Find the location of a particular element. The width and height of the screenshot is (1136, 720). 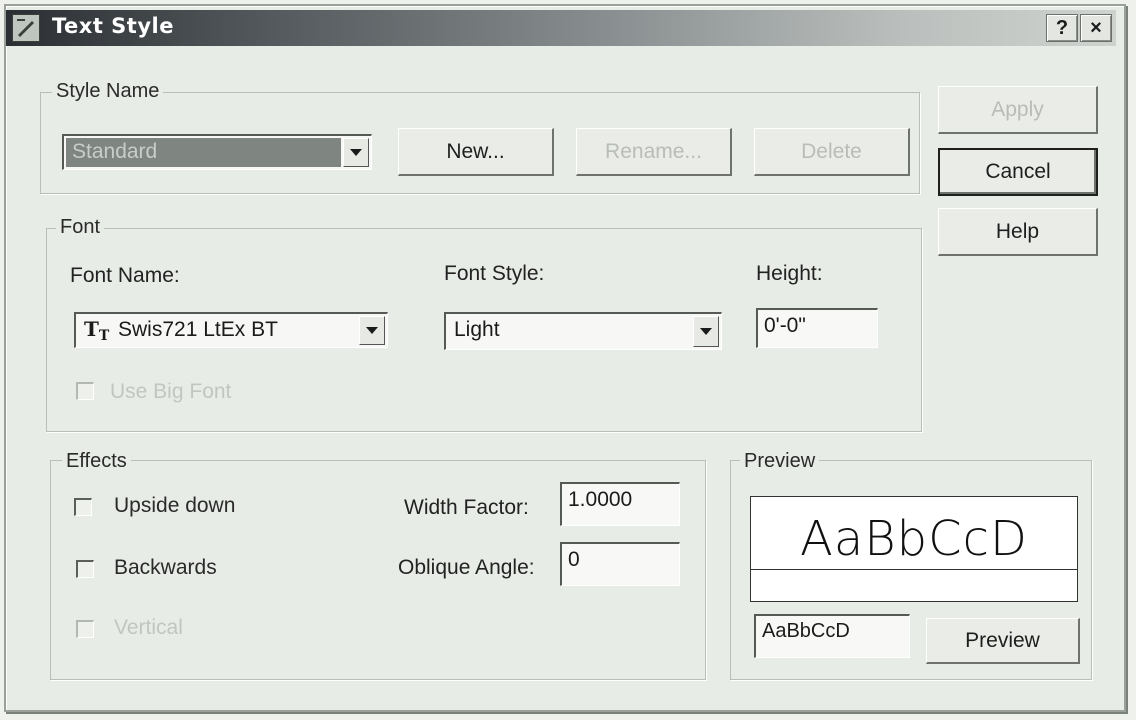

font-name-label: Font Name: is located at coordinates (125, 275).